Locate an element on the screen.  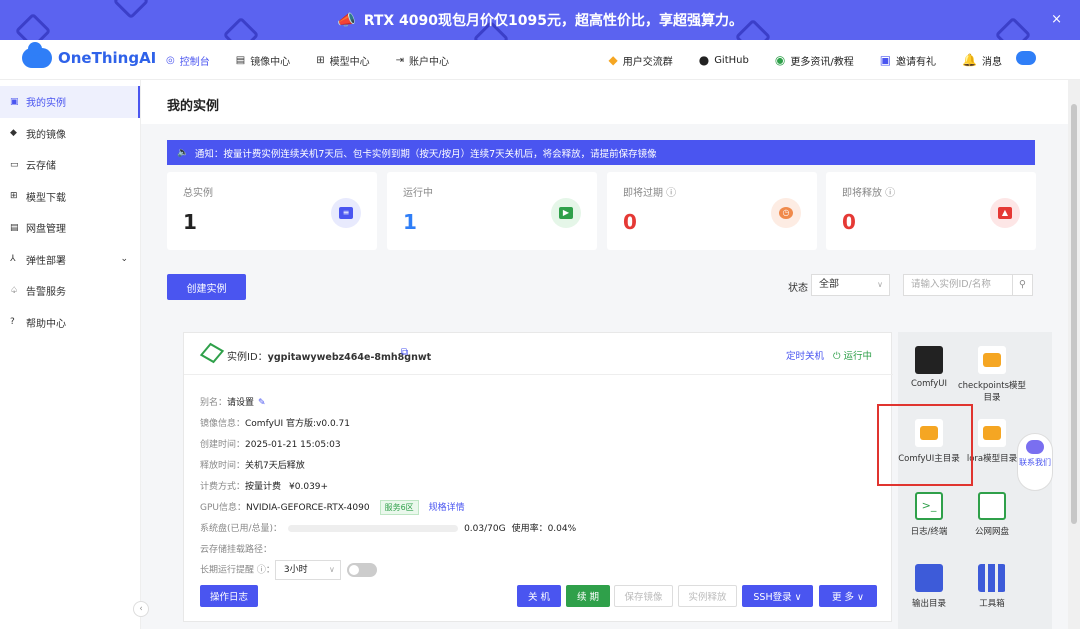
help-icon: ? is located at coordinates (12, 322).